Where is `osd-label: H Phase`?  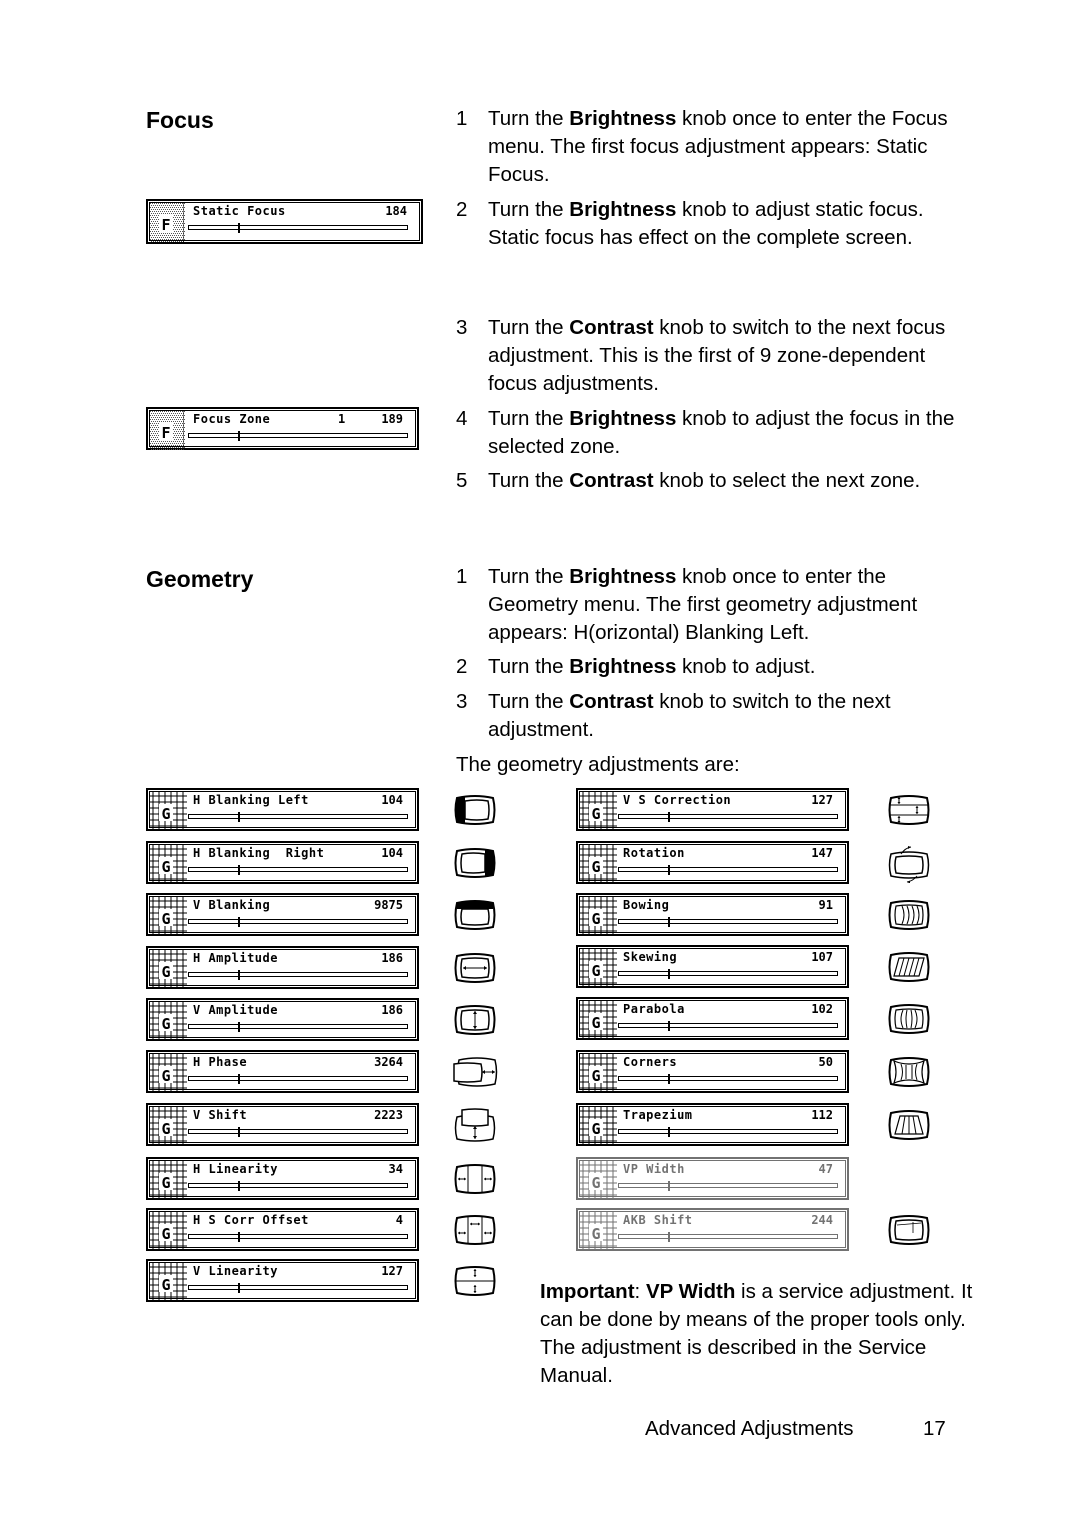 osd-label: H Phase is located at coordinates (220, 1062).